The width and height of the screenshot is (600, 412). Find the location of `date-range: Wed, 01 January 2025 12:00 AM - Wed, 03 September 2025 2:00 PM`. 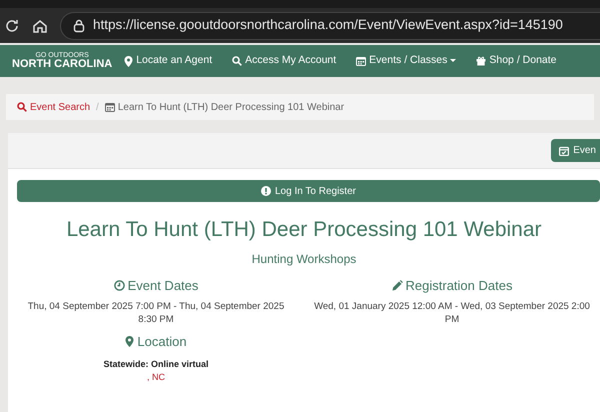

date-range: Wed, 01 January 2025 12:00 AM - Wed, 03 September 2025 2:00 PM is located at coordinates (452, 313).